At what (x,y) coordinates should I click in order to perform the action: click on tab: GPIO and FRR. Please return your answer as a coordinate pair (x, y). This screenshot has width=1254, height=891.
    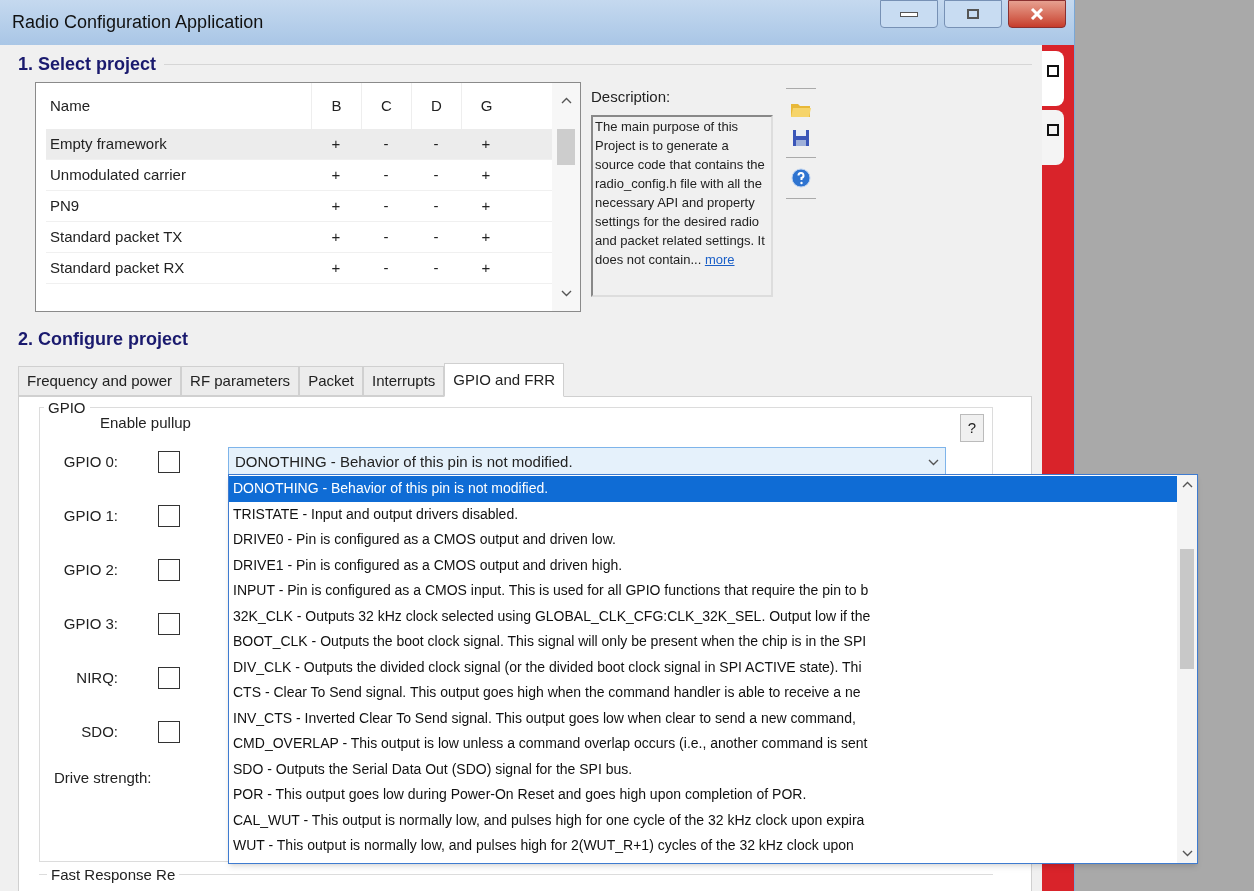
    Looking at the image, I should click on (504, 380).